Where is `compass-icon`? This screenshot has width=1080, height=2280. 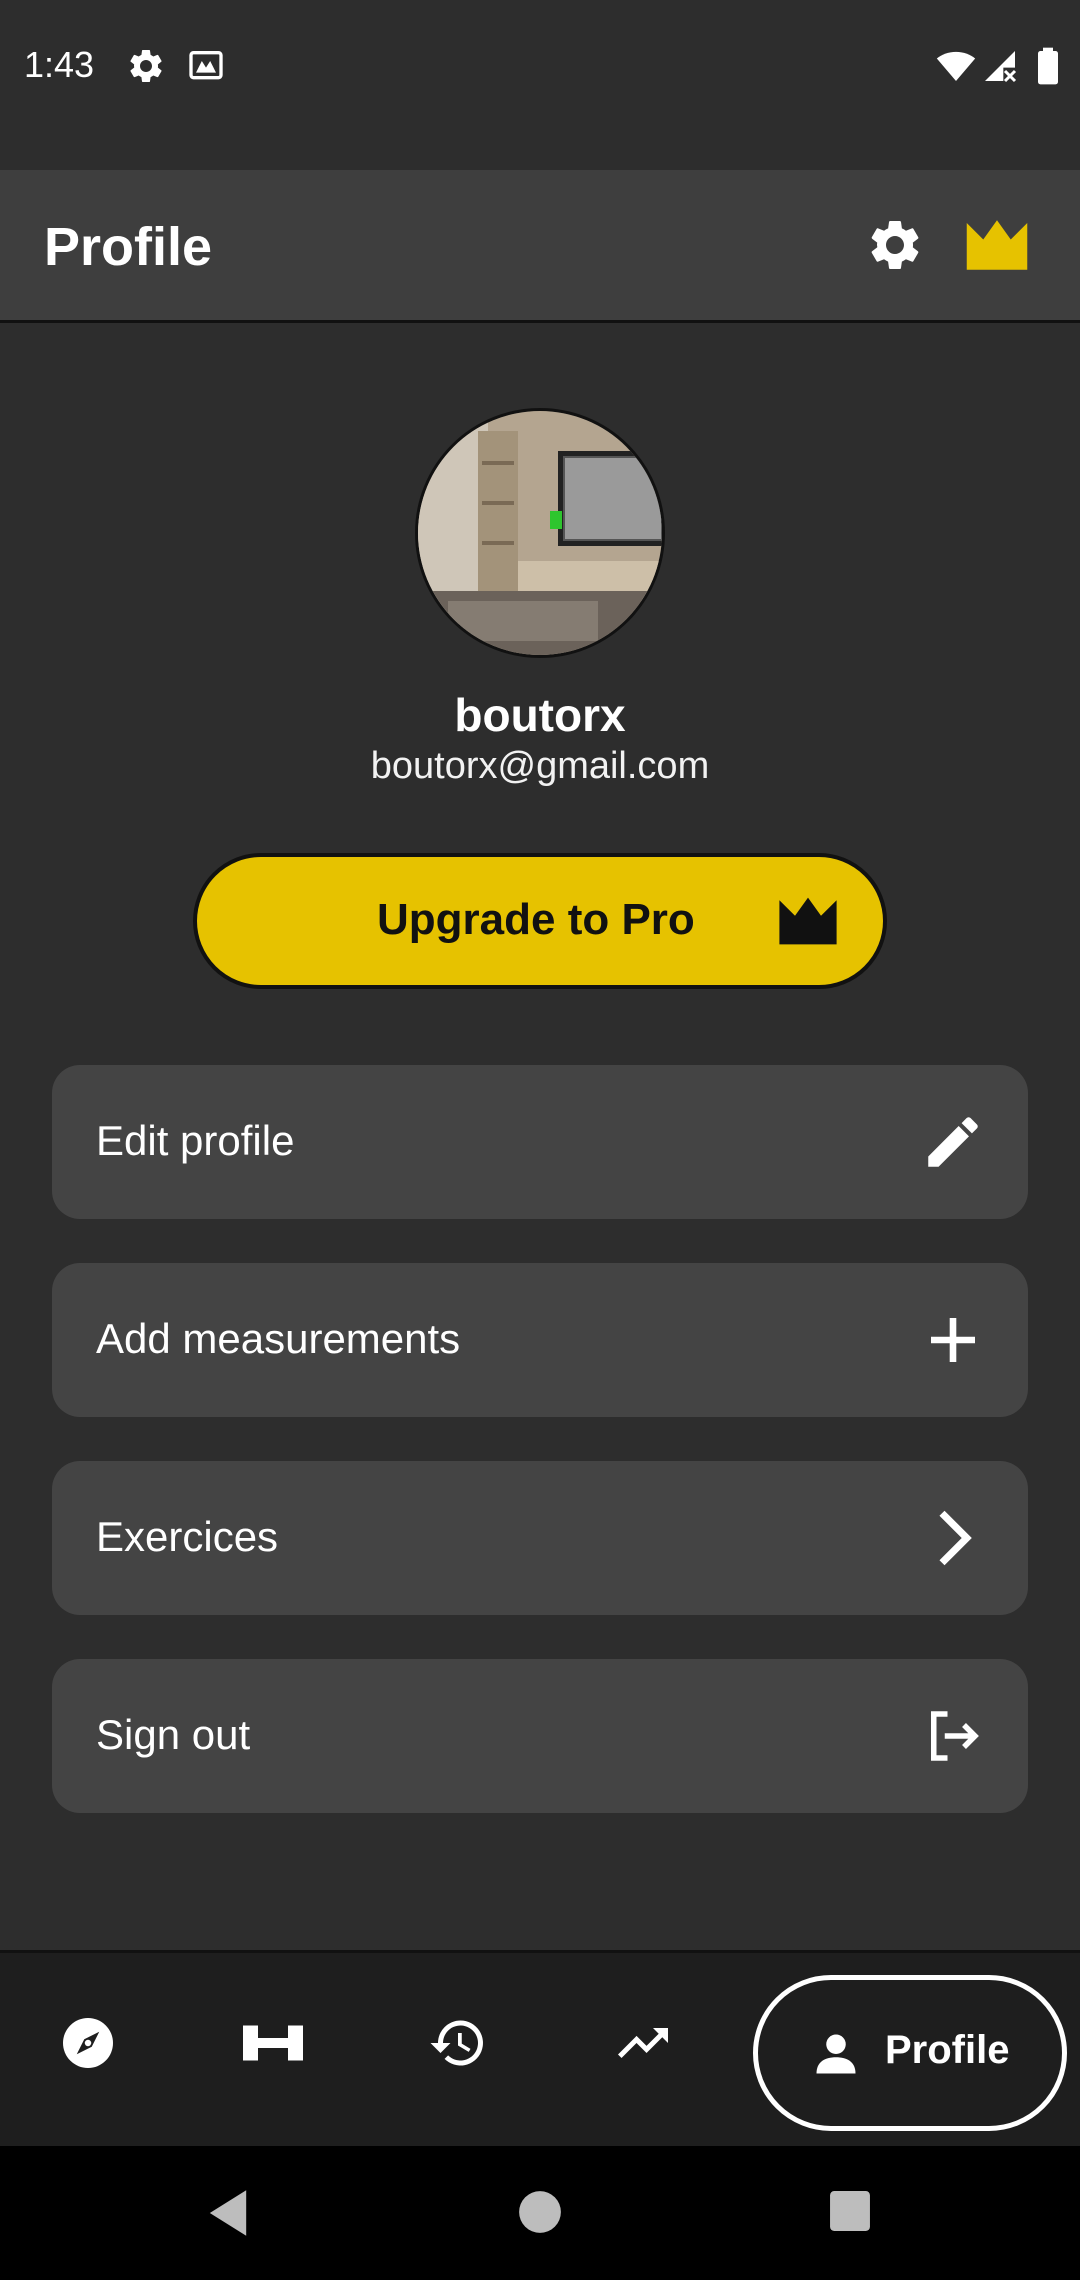
compass-icon is located at coordinates (88, 2043).